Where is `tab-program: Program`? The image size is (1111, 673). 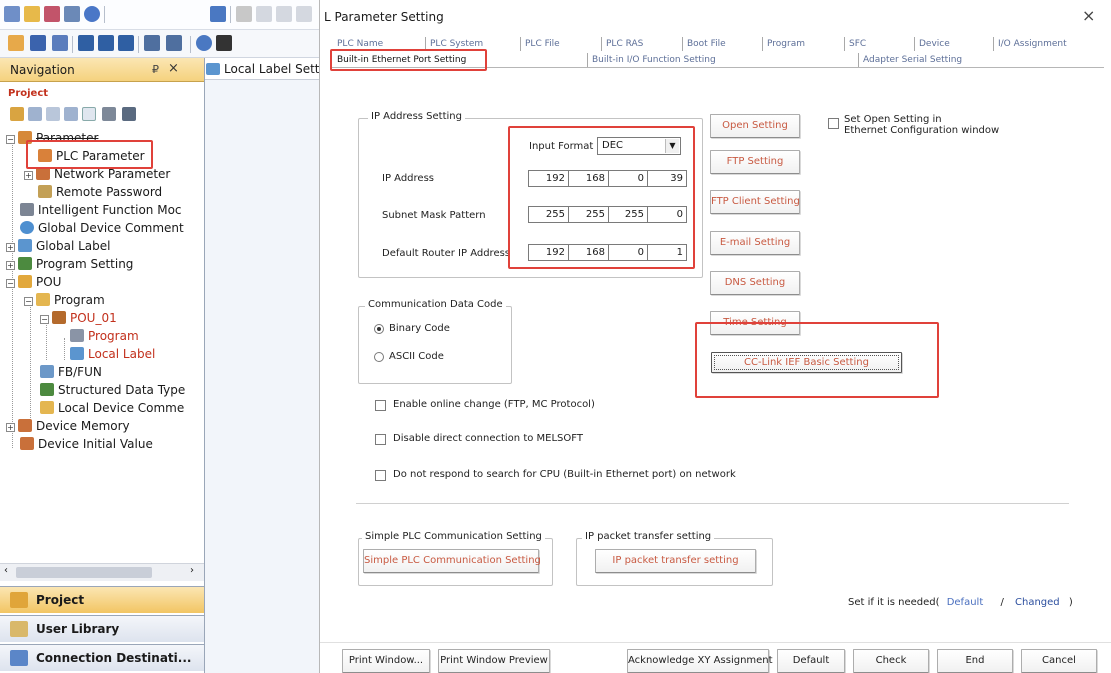
tab-program: Program is located at coordinates (783, 44).